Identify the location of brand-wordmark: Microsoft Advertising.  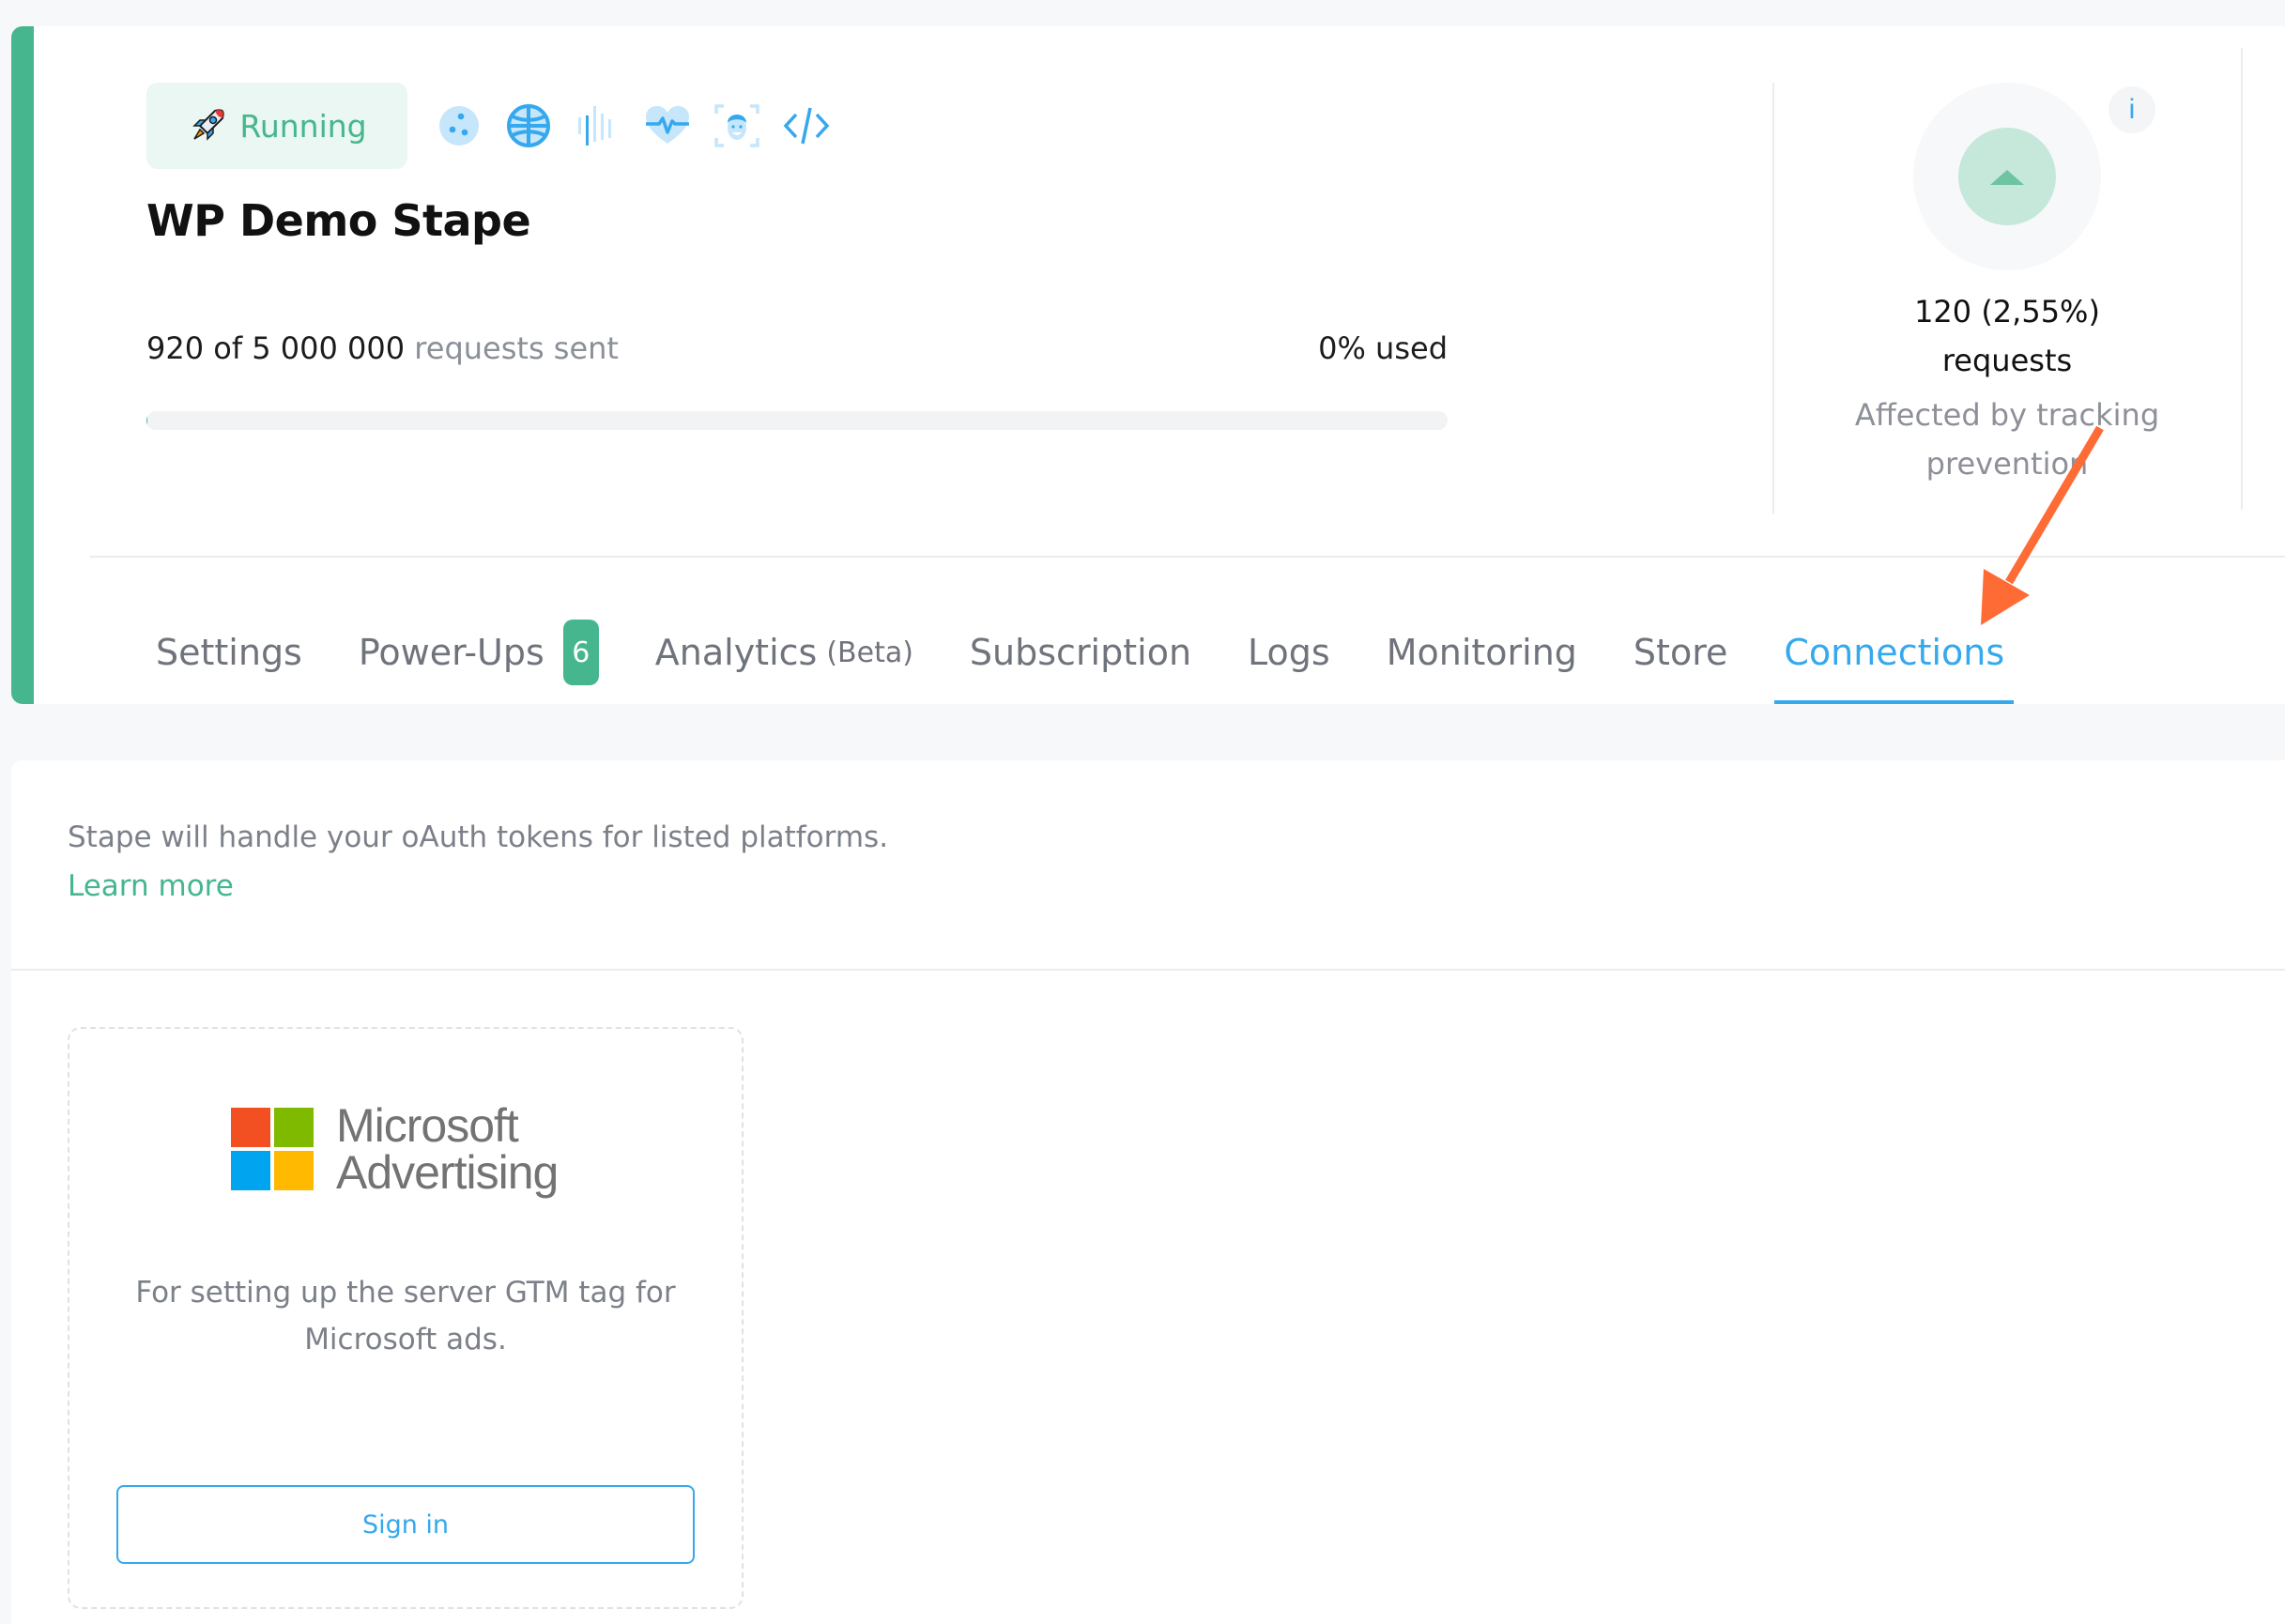
(447, 1149).